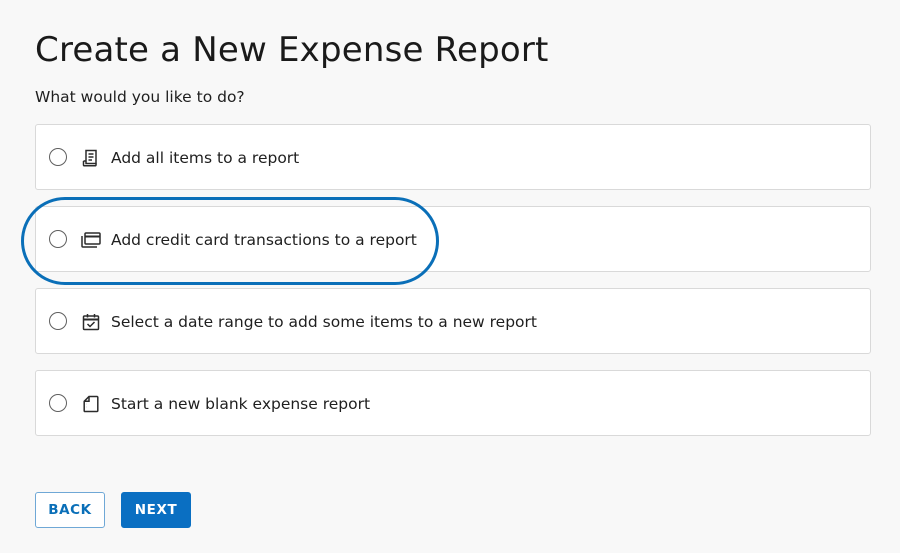 Image resolution: width=900 pixels, height=553 pixels. Describe the element at coordinates (91, 404) in the screenshot. I see `blank-document-icon` at that location.